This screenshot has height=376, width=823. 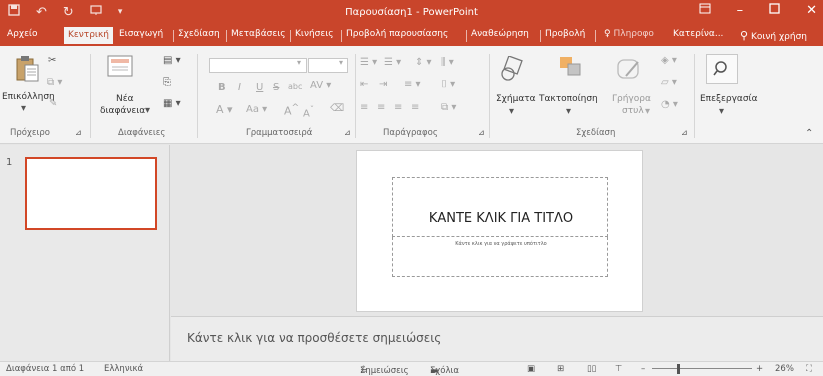 What do you see at coordinates (364, 84) in the screenshot?
I see `decrease-indent-icon: ⇤` at bounding box center [364, 84].